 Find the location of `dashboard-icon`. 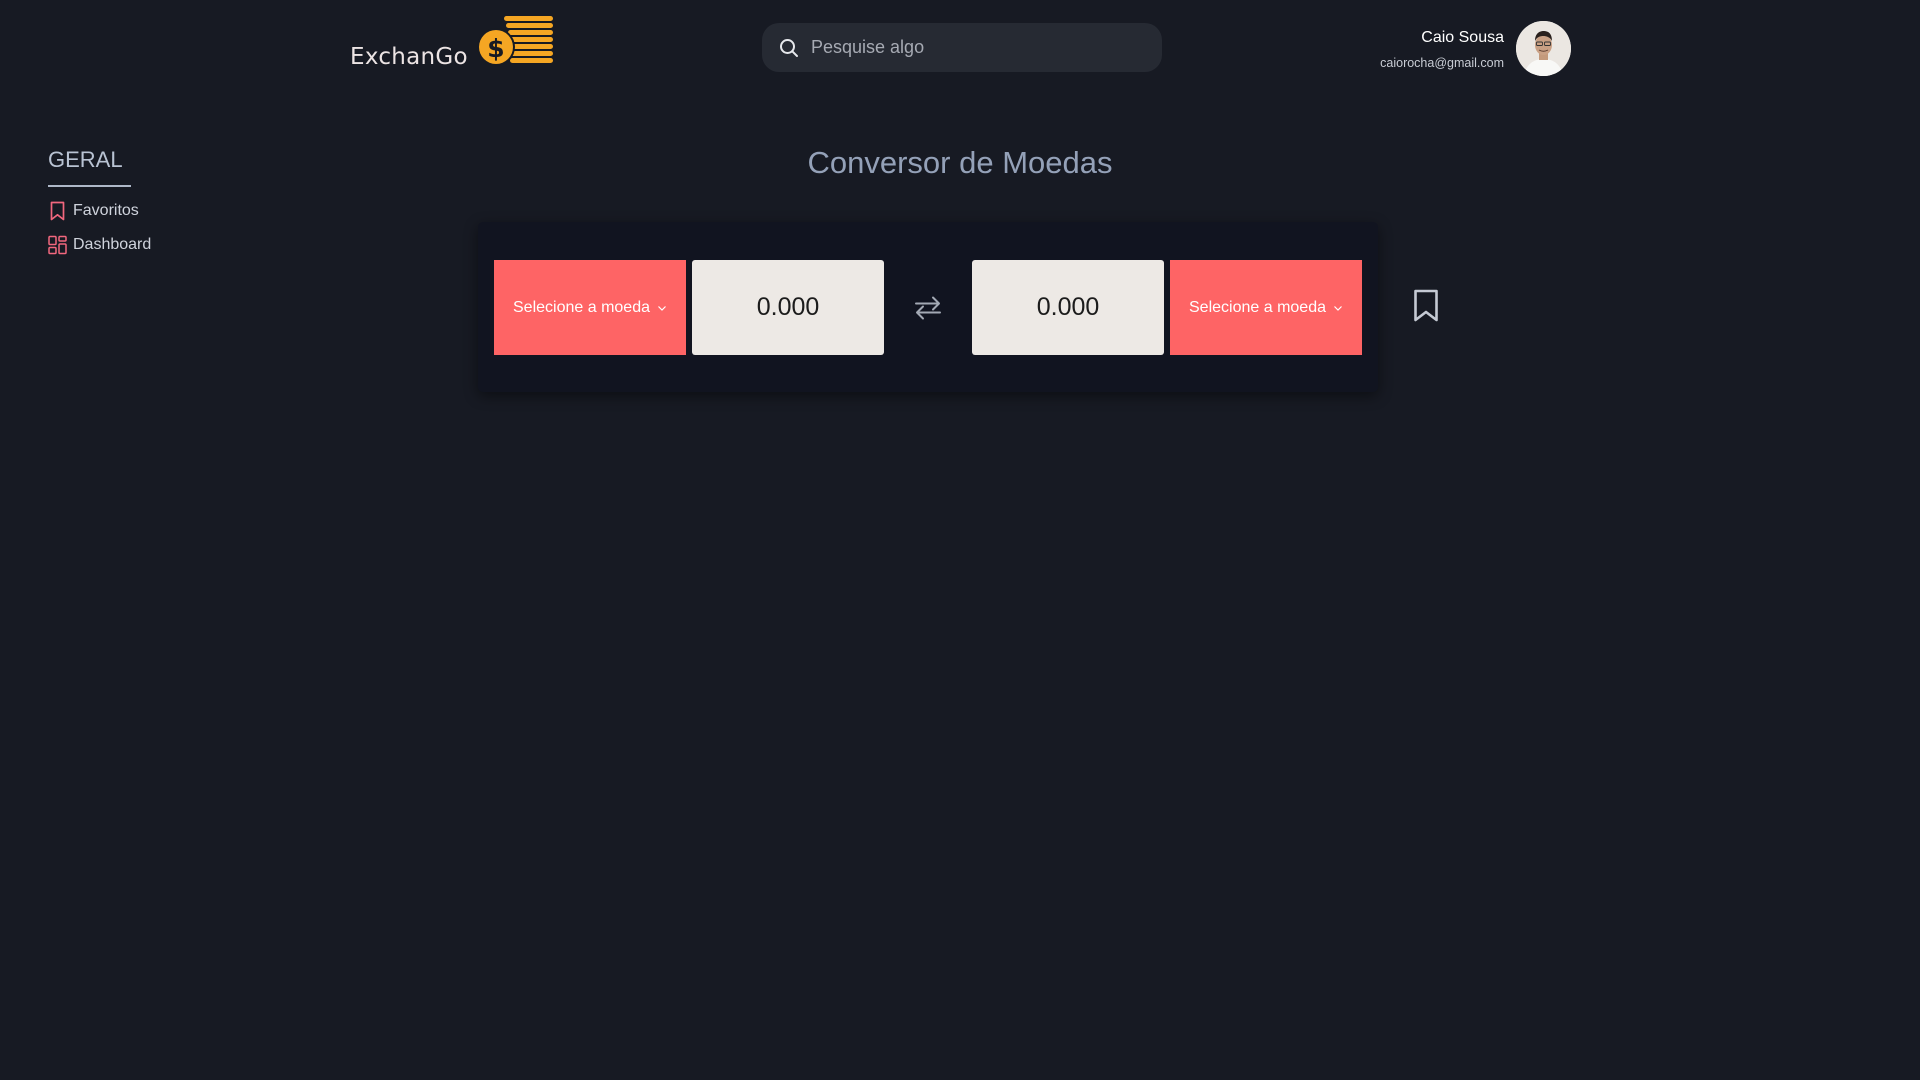

dashboard-icon is located at coordinates (57, 245).